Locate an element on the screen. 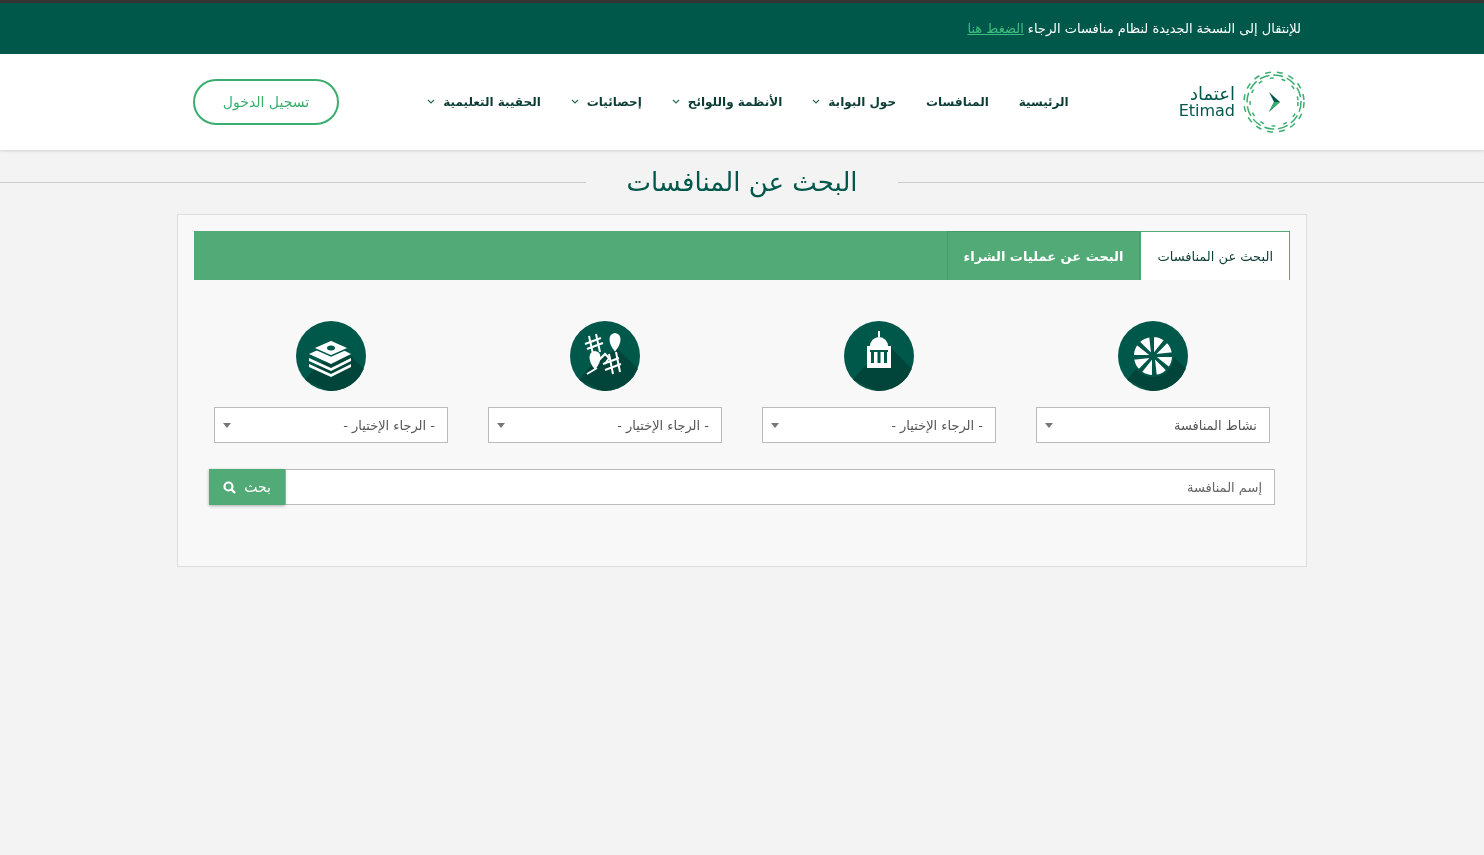  money-stack-icon is located at coordinates (331, 356).